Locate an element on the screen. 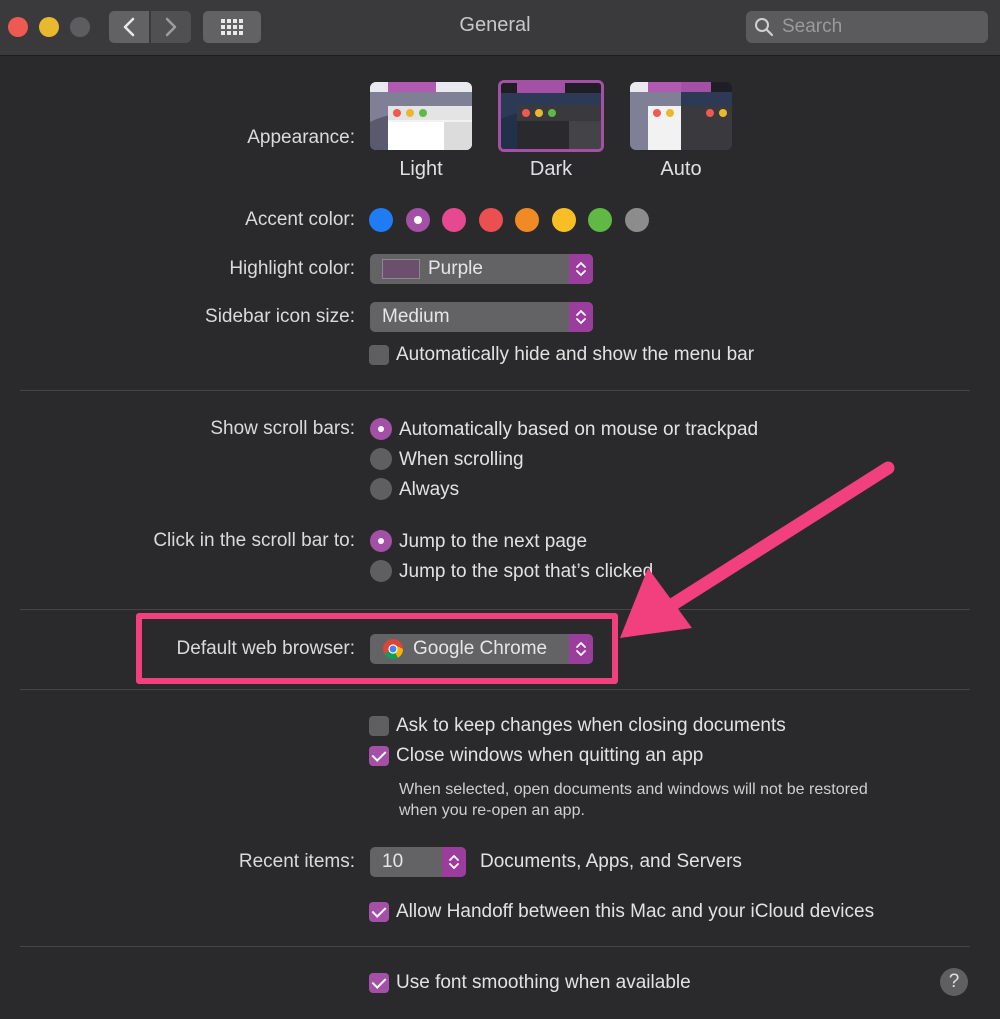 This screenshot has width=1000, height=1019. appearance-dark-thumbnail is located at coordinates (551, 116).